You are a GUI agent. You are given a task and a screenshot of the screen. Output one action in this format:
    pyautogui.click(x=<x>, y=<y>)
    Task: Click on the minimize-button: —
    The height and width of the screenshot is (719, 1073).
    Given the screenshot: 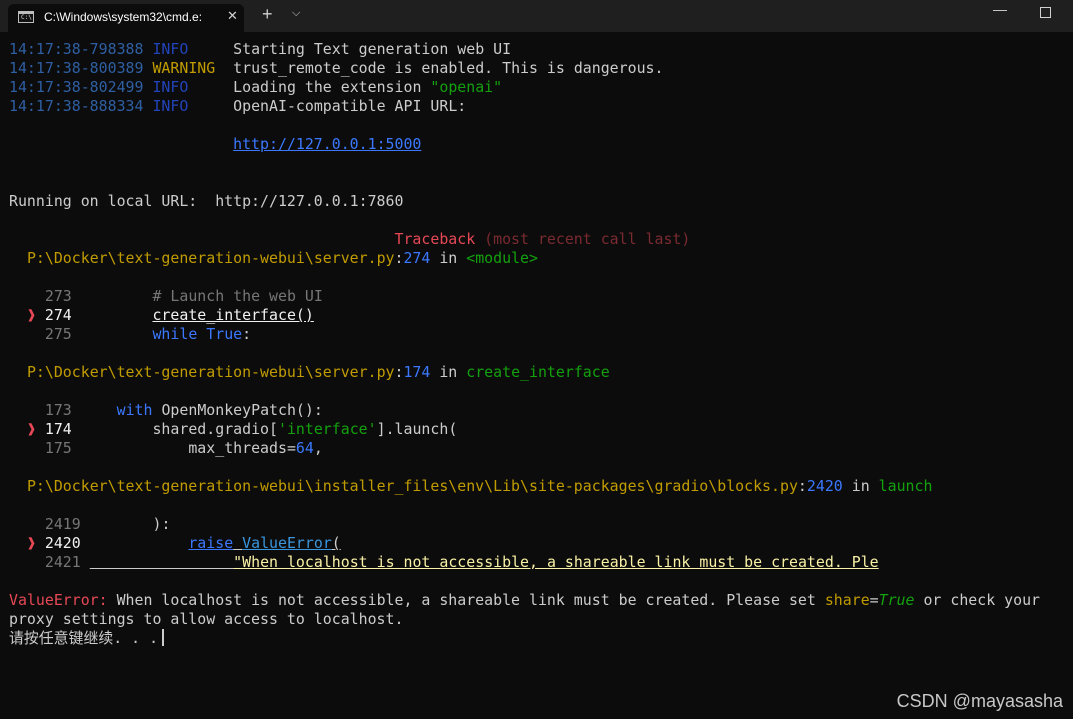 What is the action you would take?
    pyautogui.click(x=1000, y=9)
    